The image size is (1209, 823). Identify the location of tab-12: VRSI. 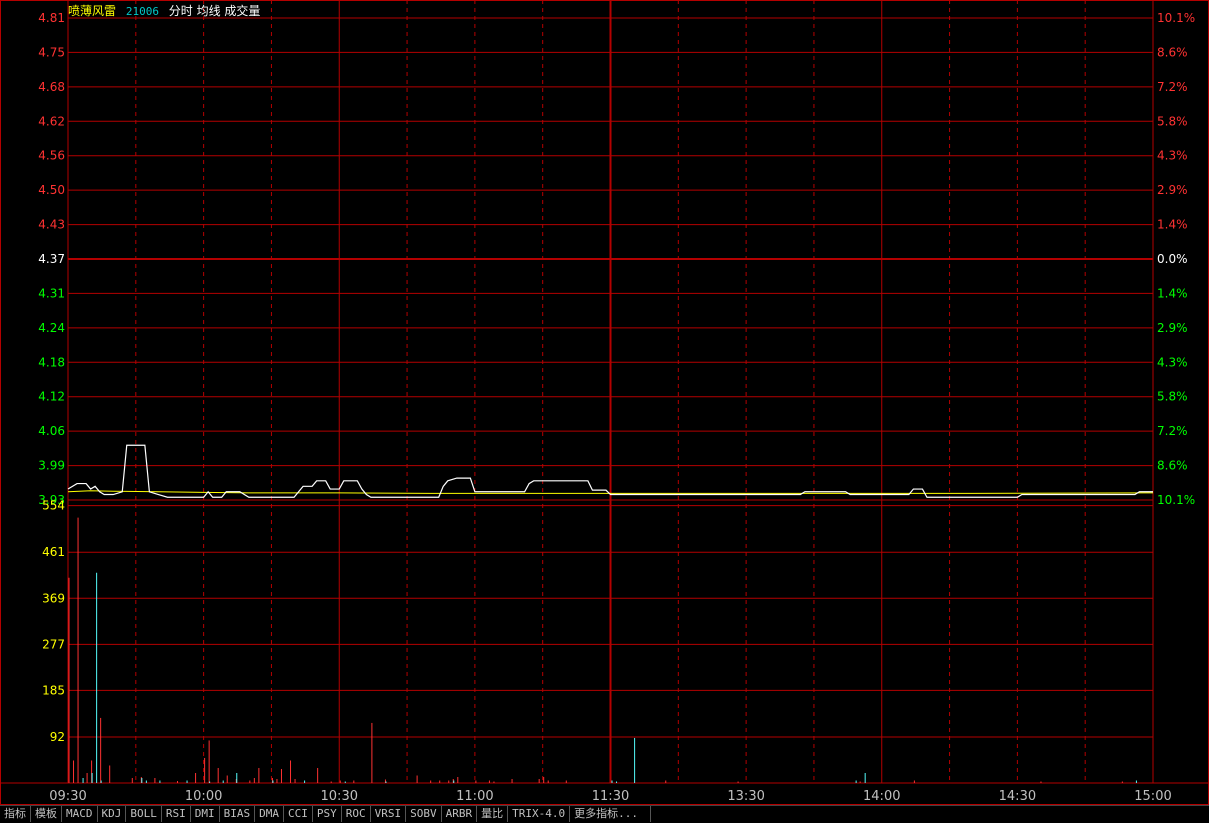
(389, 814).